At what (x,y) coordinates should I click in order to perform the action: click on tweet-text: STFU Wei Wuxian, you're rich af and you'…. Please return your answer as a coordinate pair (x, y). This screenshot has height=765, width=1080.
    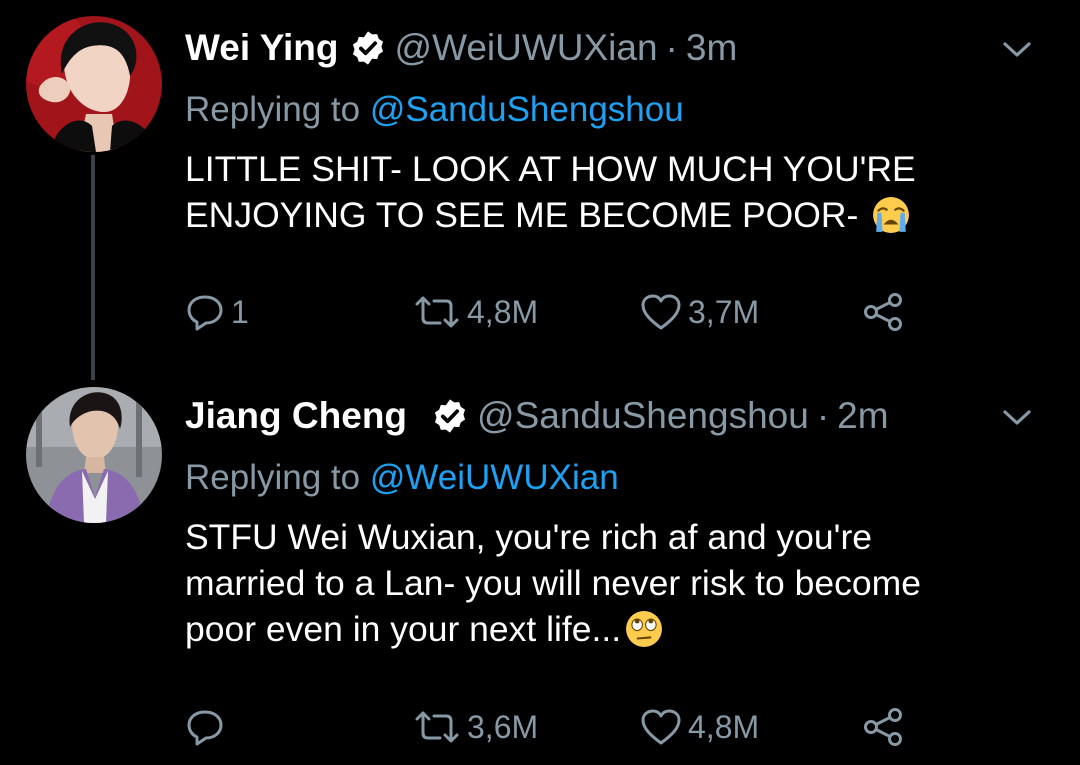
    Looking at the image, I should click on (610, 586).